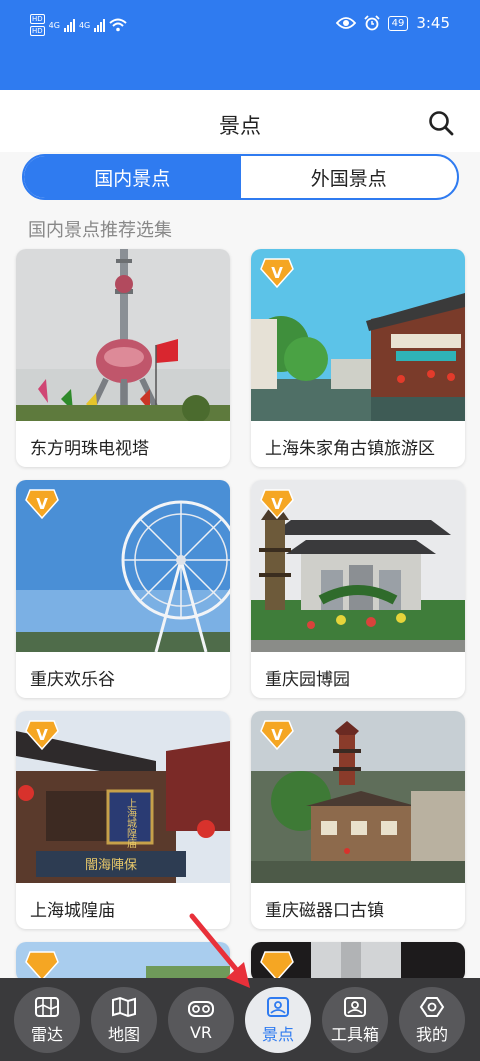 This screenshot has width=480, height=1061. What do you see at coordinates (355, 1006) in the screenshot?
I see `toolbox-icon` at bounding box center [355, 1006].